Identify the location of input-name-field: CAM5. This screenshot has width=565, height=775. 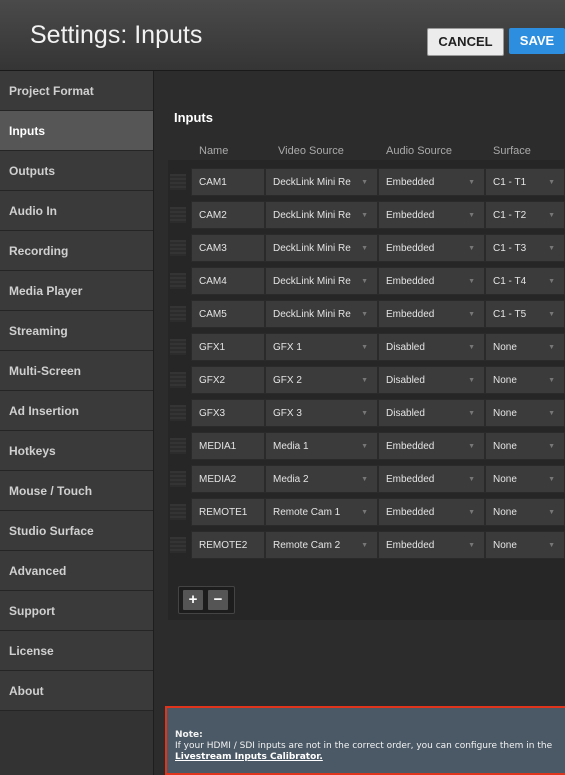
(228, 314).